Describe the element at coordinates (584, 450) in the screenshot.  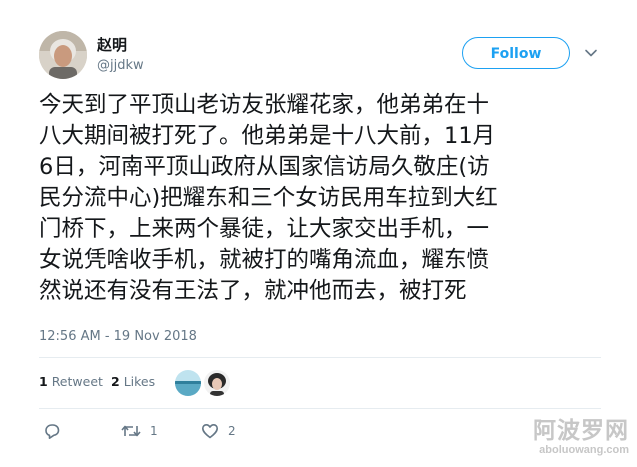
I see `watermark-domain: aboluowang.com` at that location.